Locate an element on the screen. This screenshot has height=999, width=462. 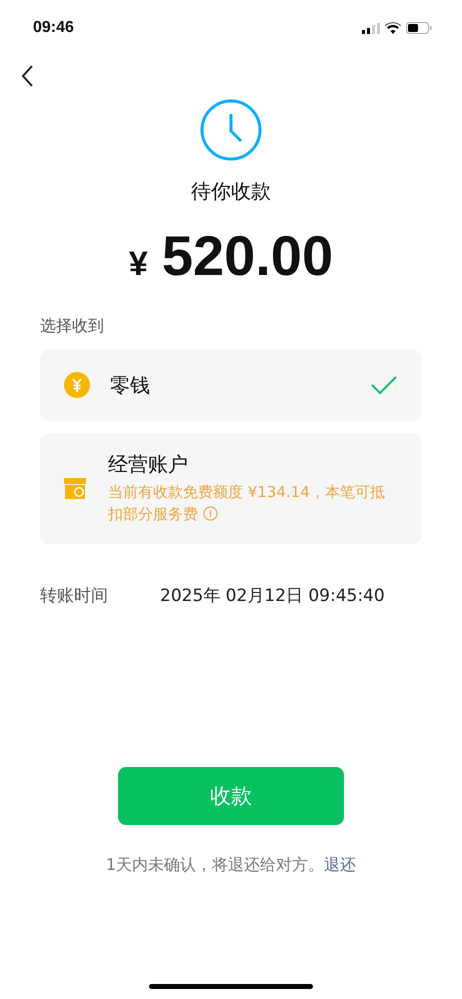
account-option: 经营账户 当前有收款免费额度 ¥134.14，本笔可抵扣部分服务费 is located at coordinates (231, 488).